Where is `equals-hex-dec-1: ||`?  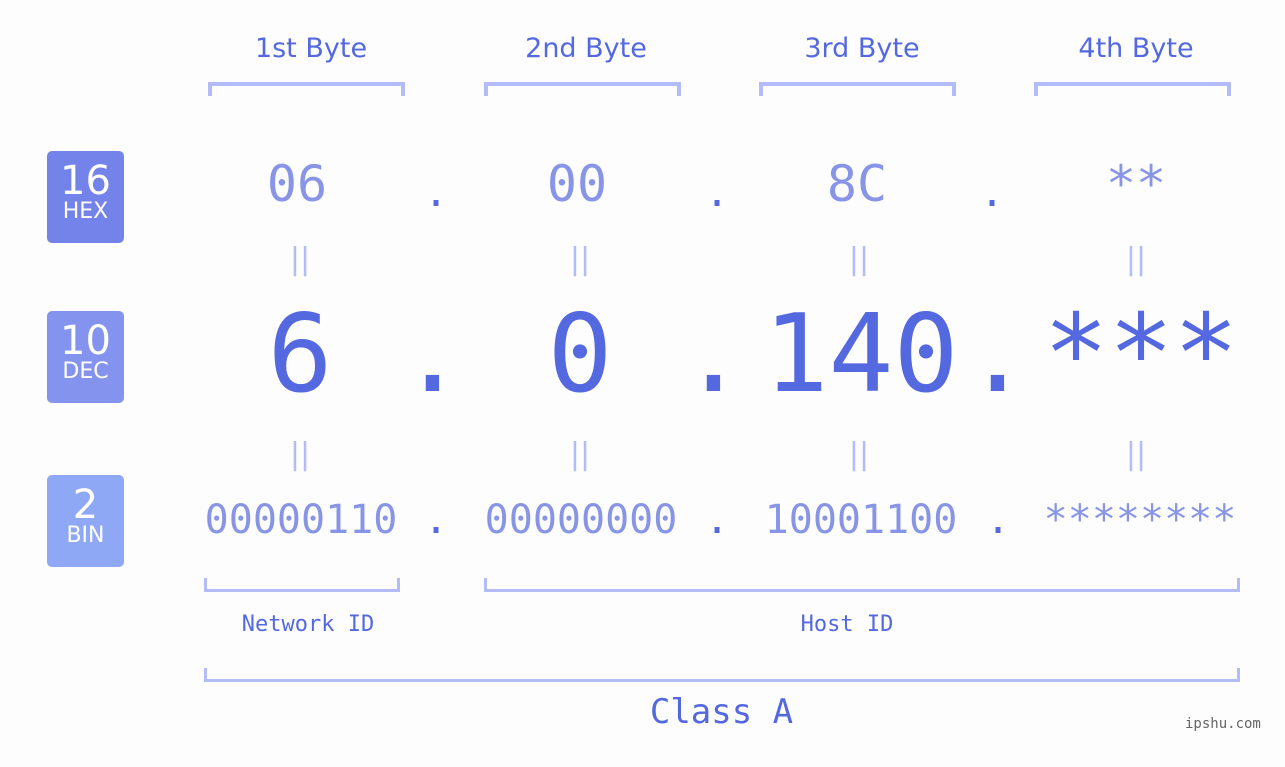 equals-hex-dec-1: || is located at coordinates (300, 259).